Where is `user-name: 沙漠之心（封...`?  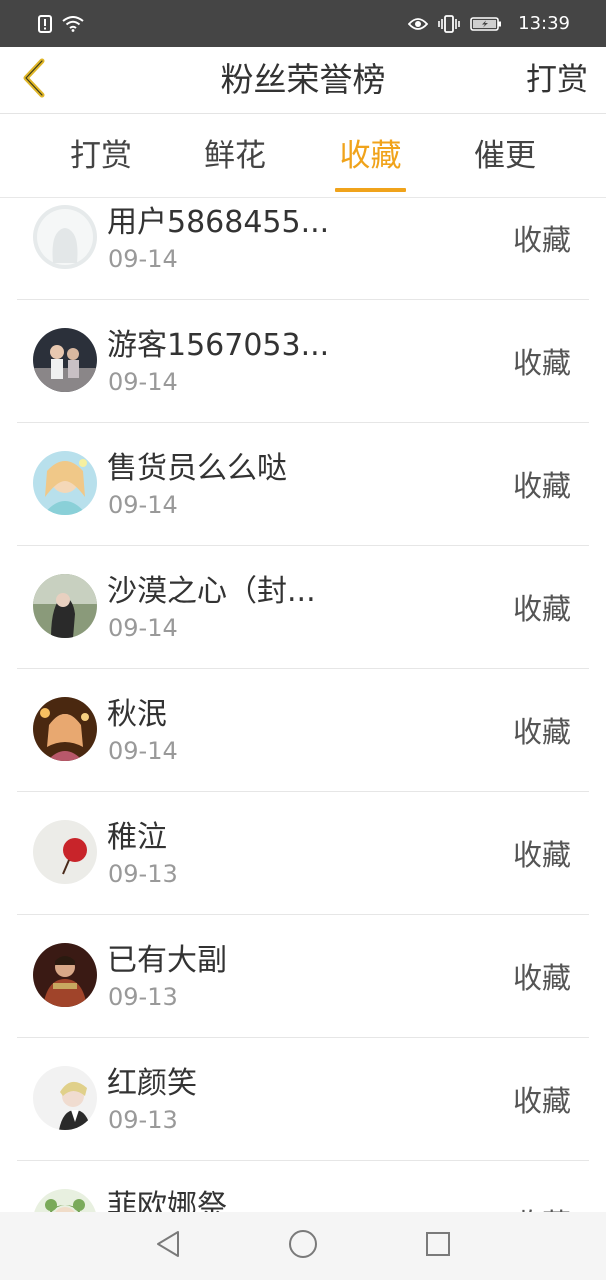 user-name: 沙漠之心（封... is located at coordinates (211, 591).